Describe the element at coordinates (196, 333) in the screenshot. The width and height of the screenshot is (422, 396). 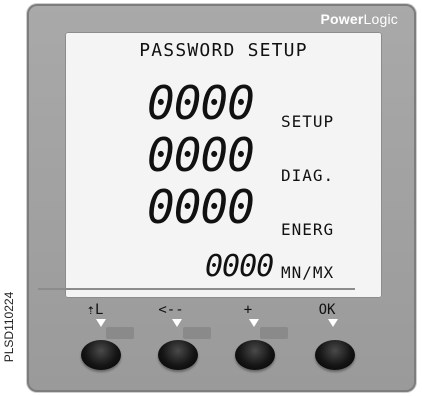
I see `button-rib` at that location.